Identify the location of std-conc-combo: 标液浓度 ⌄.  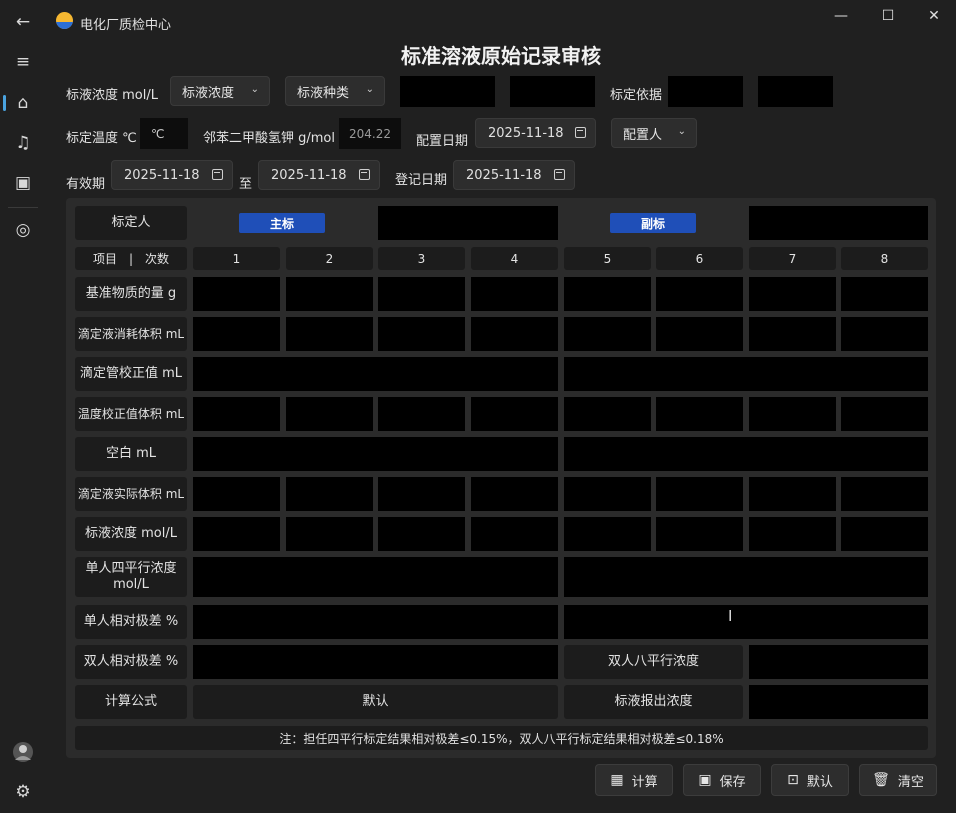
(220, 91).